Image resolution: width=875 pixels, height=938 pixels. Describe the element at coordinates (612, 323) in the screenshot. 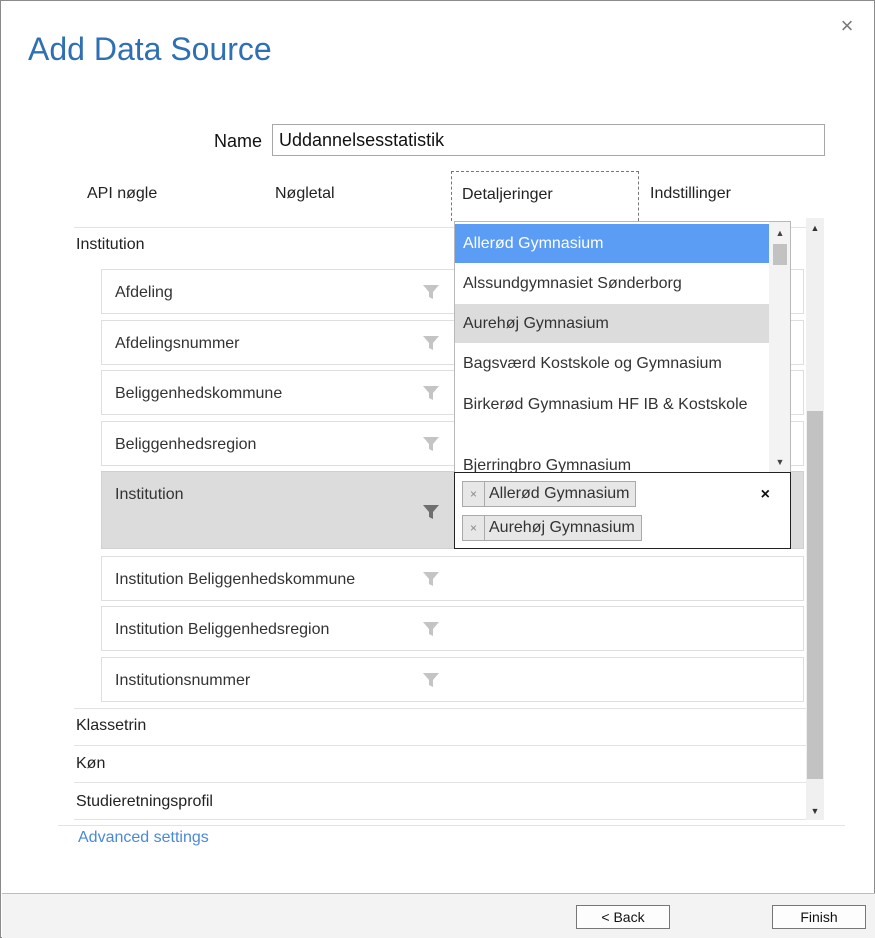

I see `dropdown-option: Aurehøj Gymnasium` at that location.